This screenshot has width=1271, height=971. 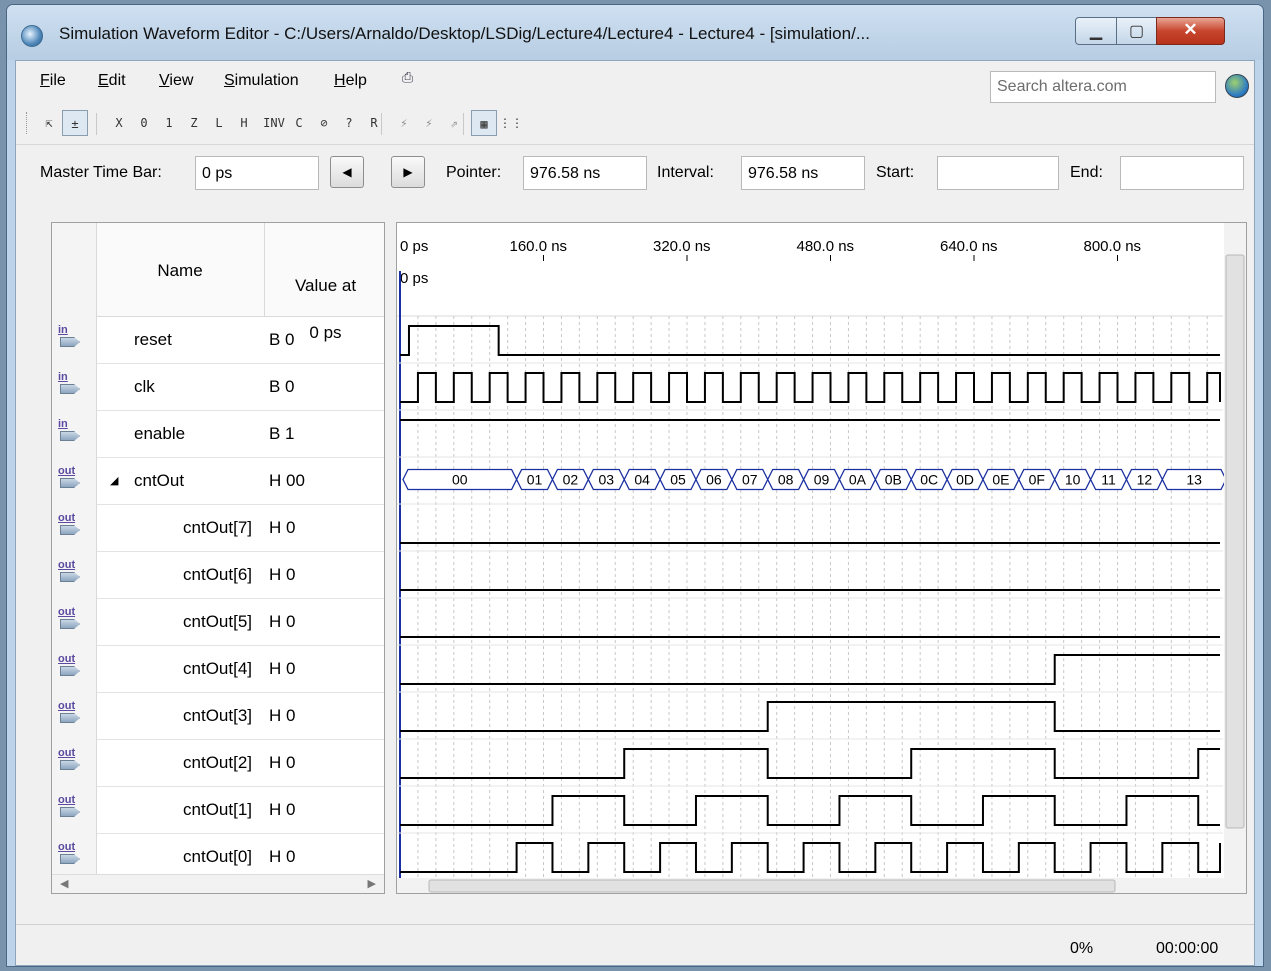 What do you see at coordinates (218, 434) in the screenshot?
I see `signal-row: in enable B 1` at bounding box center [218, 434].